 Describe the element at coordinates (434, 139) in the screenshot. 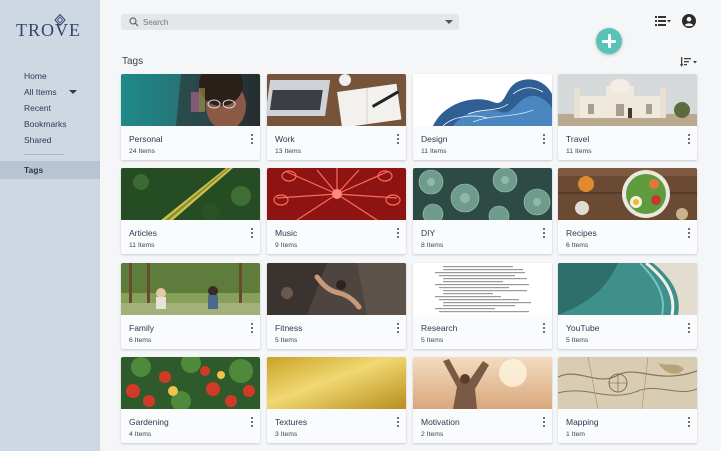

I see `tag-title: Design` at that location.